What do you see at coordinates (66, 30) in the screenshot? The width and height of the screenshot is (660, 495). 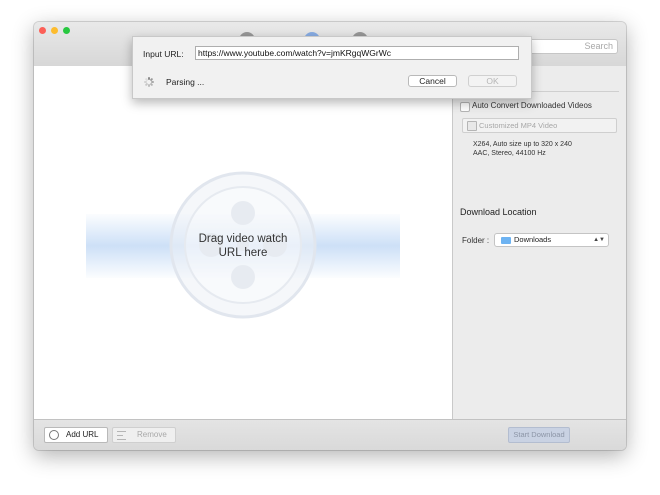 I see `maximize-window-button` at bounding box center [66, 30].